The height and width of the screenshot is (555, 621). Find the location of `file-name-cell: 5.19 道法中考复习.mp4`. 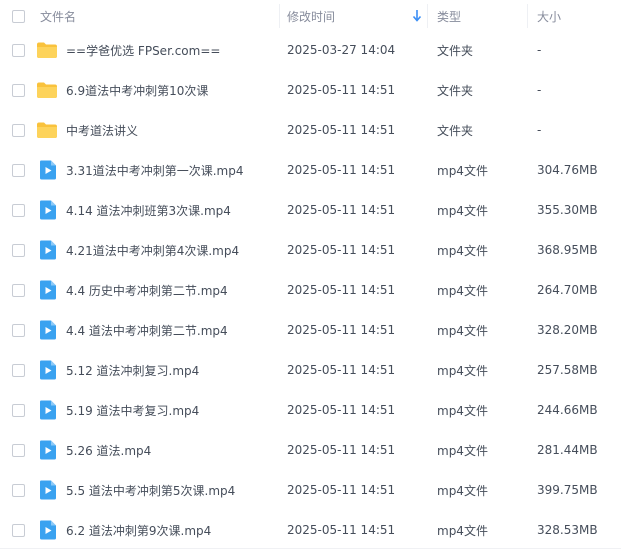

file-name-cell: 5.19 道法中考复习.mp4 is located at coordinates (158, 410).